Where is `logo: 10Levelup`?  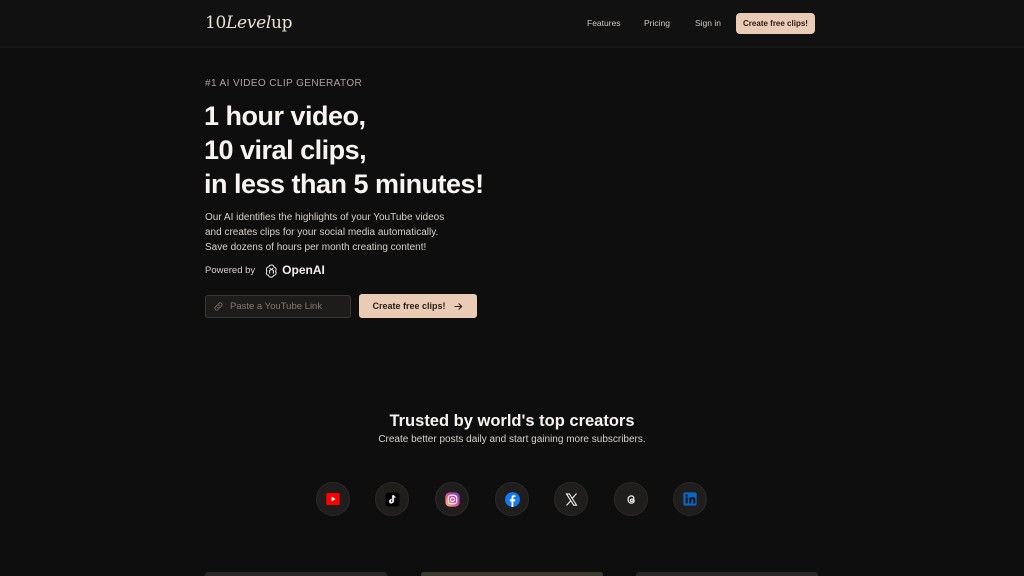
logo: 10Levelup is located at coordinates (249, 23).